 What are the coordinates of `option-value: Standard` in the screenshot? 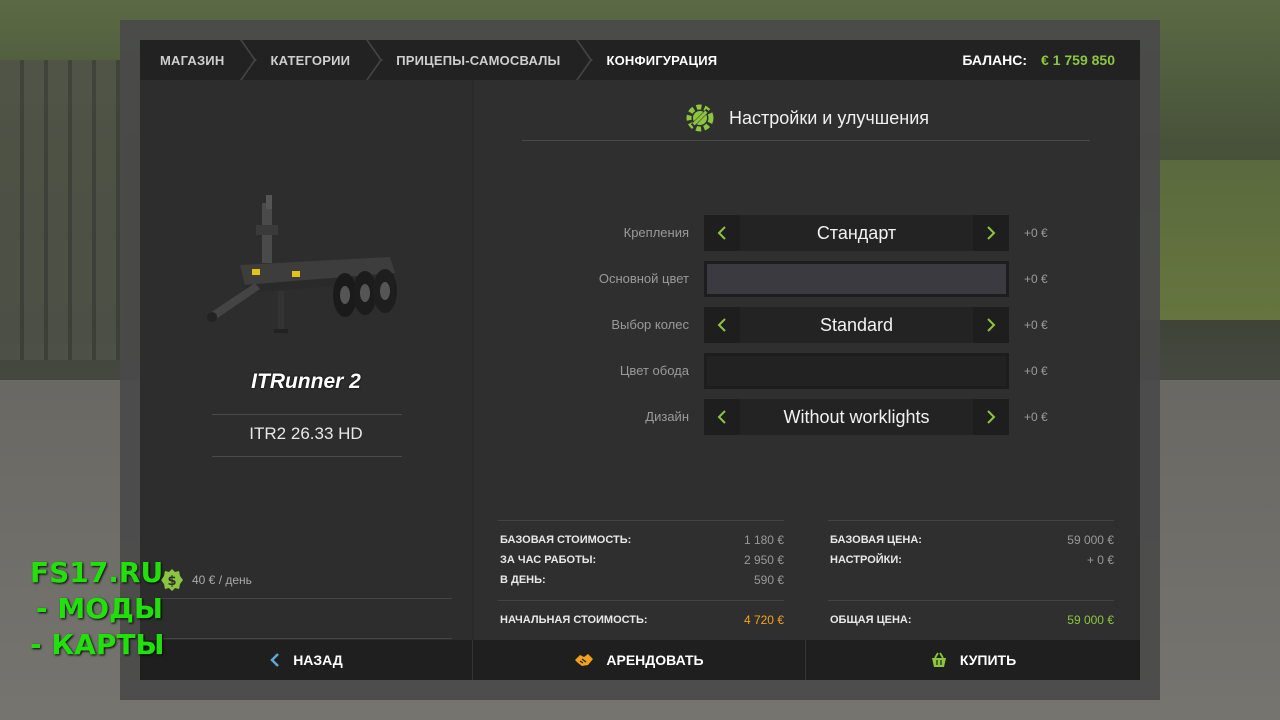 It's located at (856, 325).